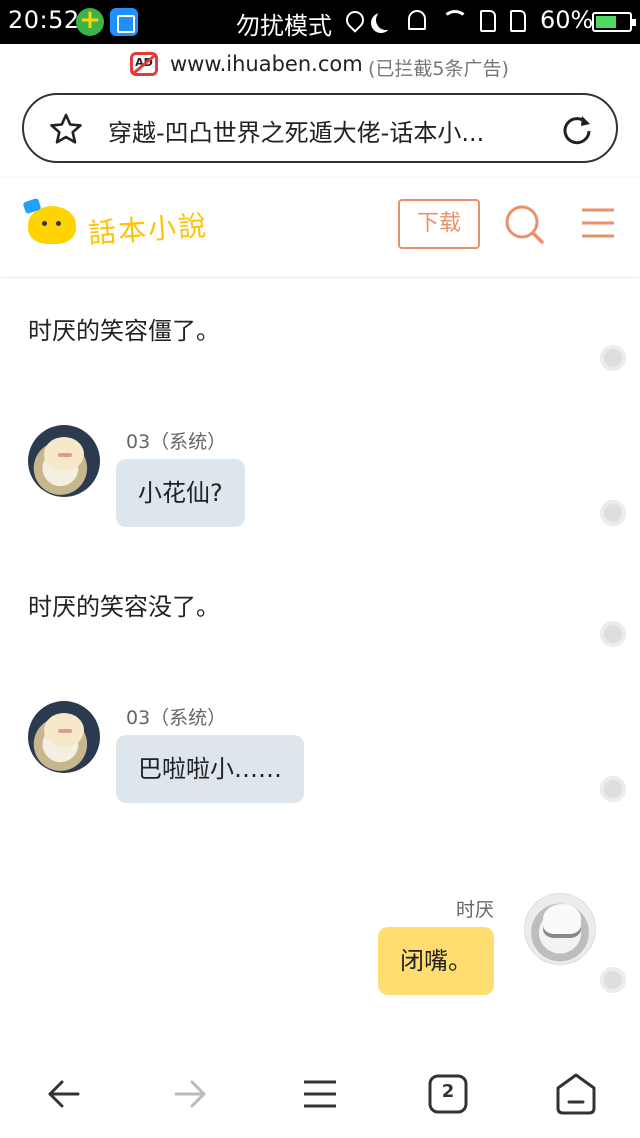 This screenshot has height=1138, width=640. I want to click on refresh-icon, so click(577, 129).